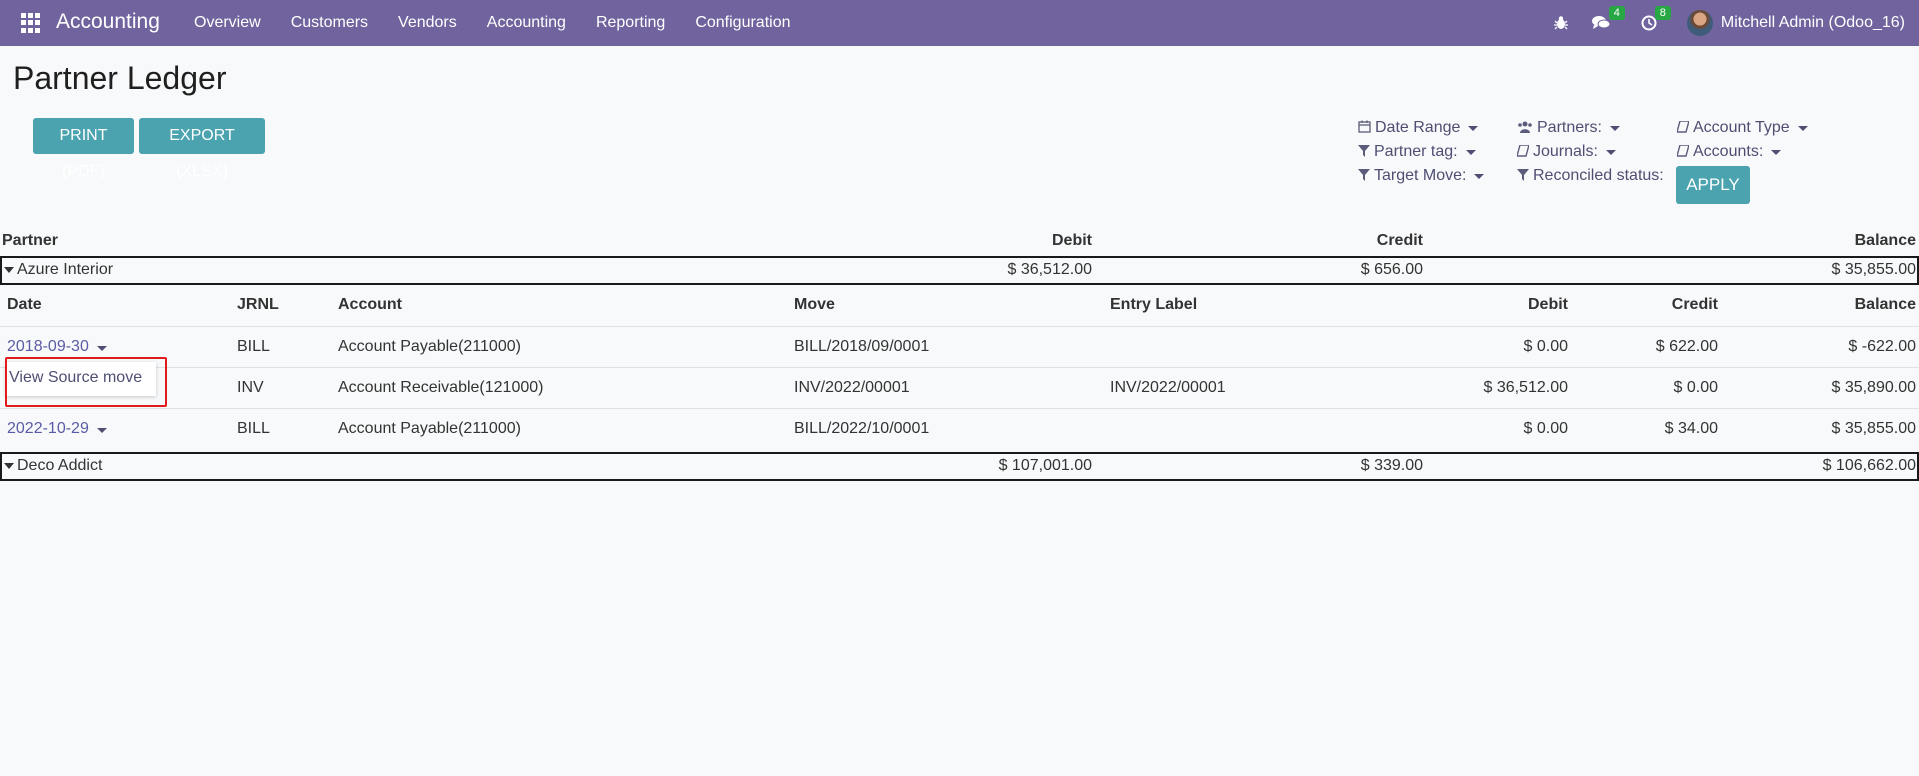 This screenshot has width=1919, height=776. What do you see at coordinates (53, 466) in the screenshot?
I see `partner-name: Deco Addict` at bounding box center [53, 466].